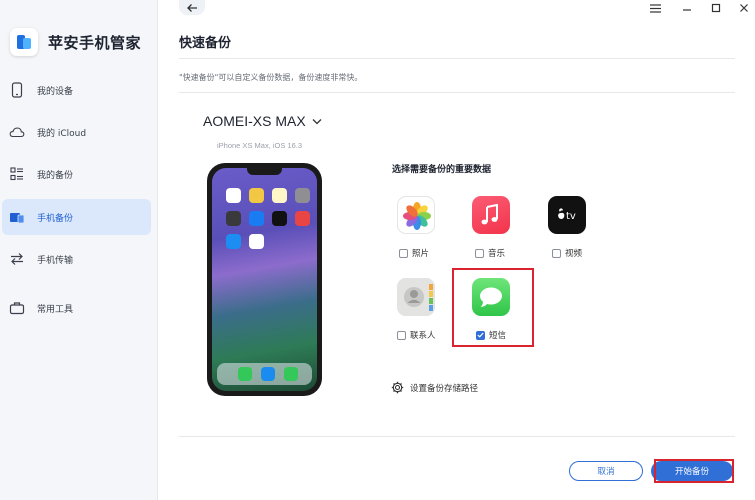 Image resolution: width=755 pixels, height=500 pixels. I want to click on sidebar-item-label: 手机传输, so click(55, 260).